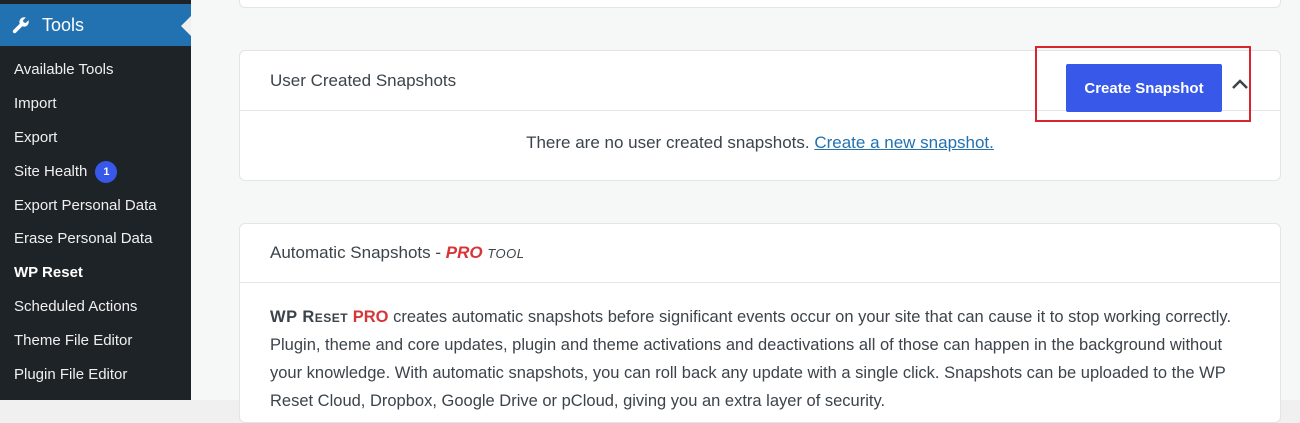 This screenshot has width=1300, height=423. What do you see at coordinates (904, 142) in the screenshot?
I see `create-new-snapshot-link: Create a new snapshot.` at bounding box center [904, 142].